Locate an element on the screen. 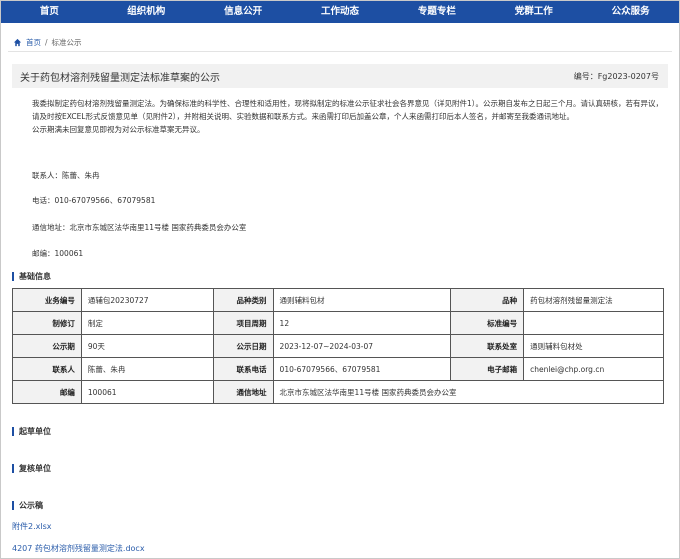 This screenshot has width=680, height=559. nav-organization: 组织机构 is located at coordinates (146, 12).